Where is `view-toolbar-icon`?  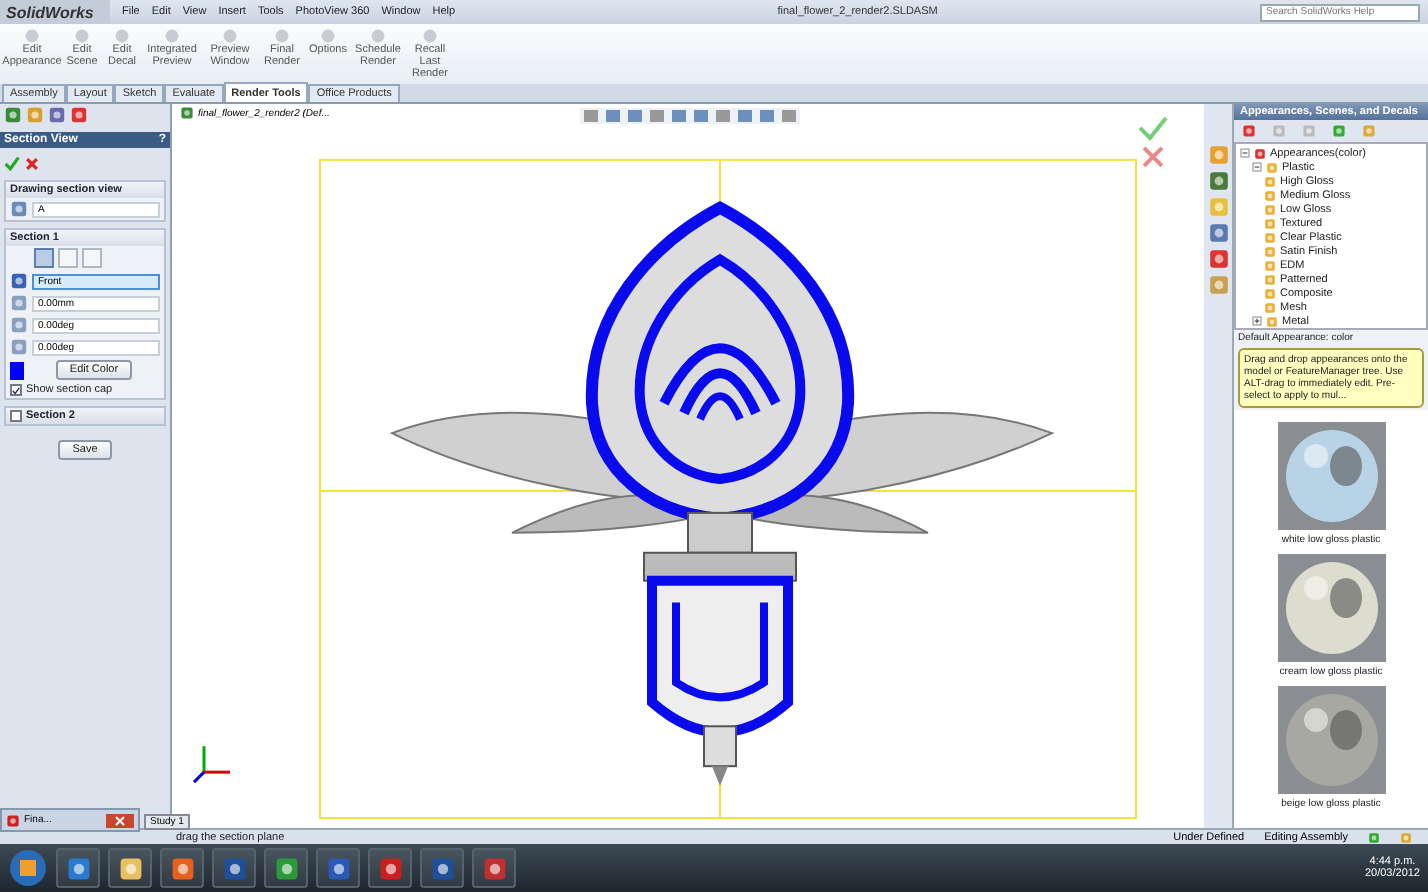
view-toolbar-icon is located at coordinates (690, 116).